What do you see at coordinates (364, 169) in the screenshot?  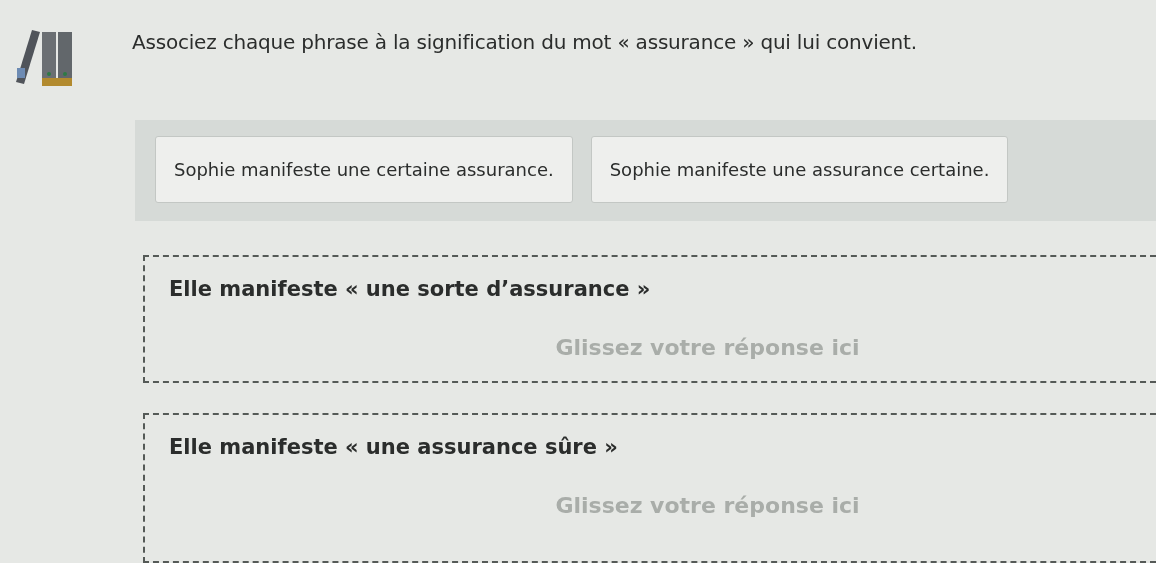 I see `answer-card: Sophie manifeste une certaine assurance.` at bounding box center [364, 169].